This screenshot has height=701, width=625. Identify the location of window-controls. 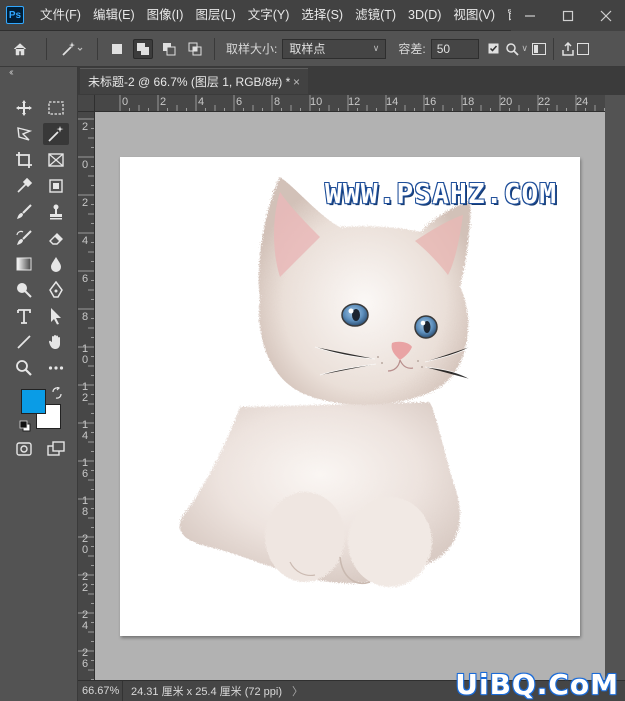
(568, 15).